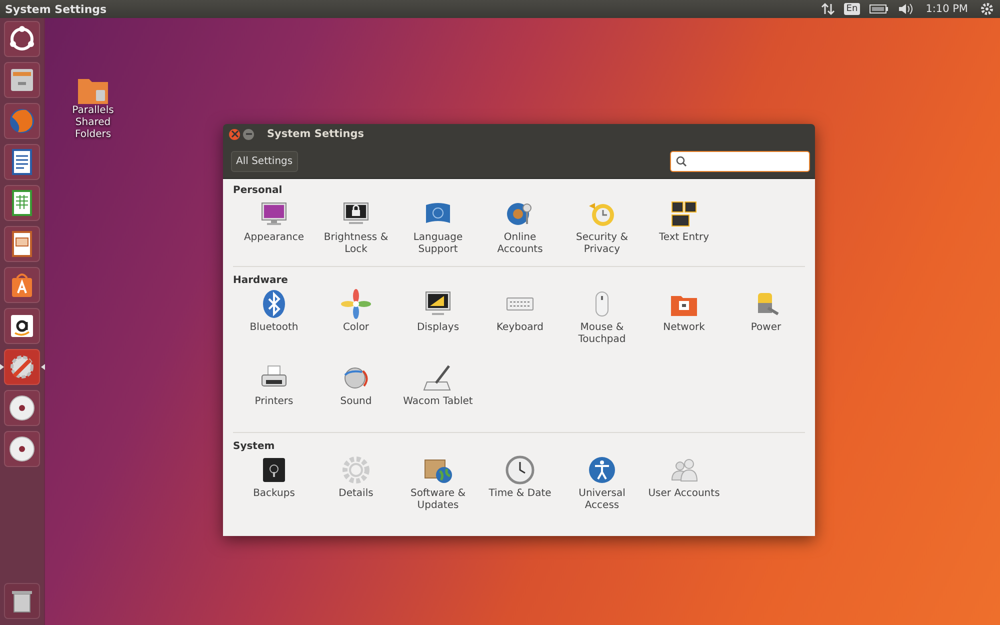 The image size is (1000, 625). Describe the element at coordinates (22, 367) in the screenshot. I see `gear-wrench-launcher-button` at that location.